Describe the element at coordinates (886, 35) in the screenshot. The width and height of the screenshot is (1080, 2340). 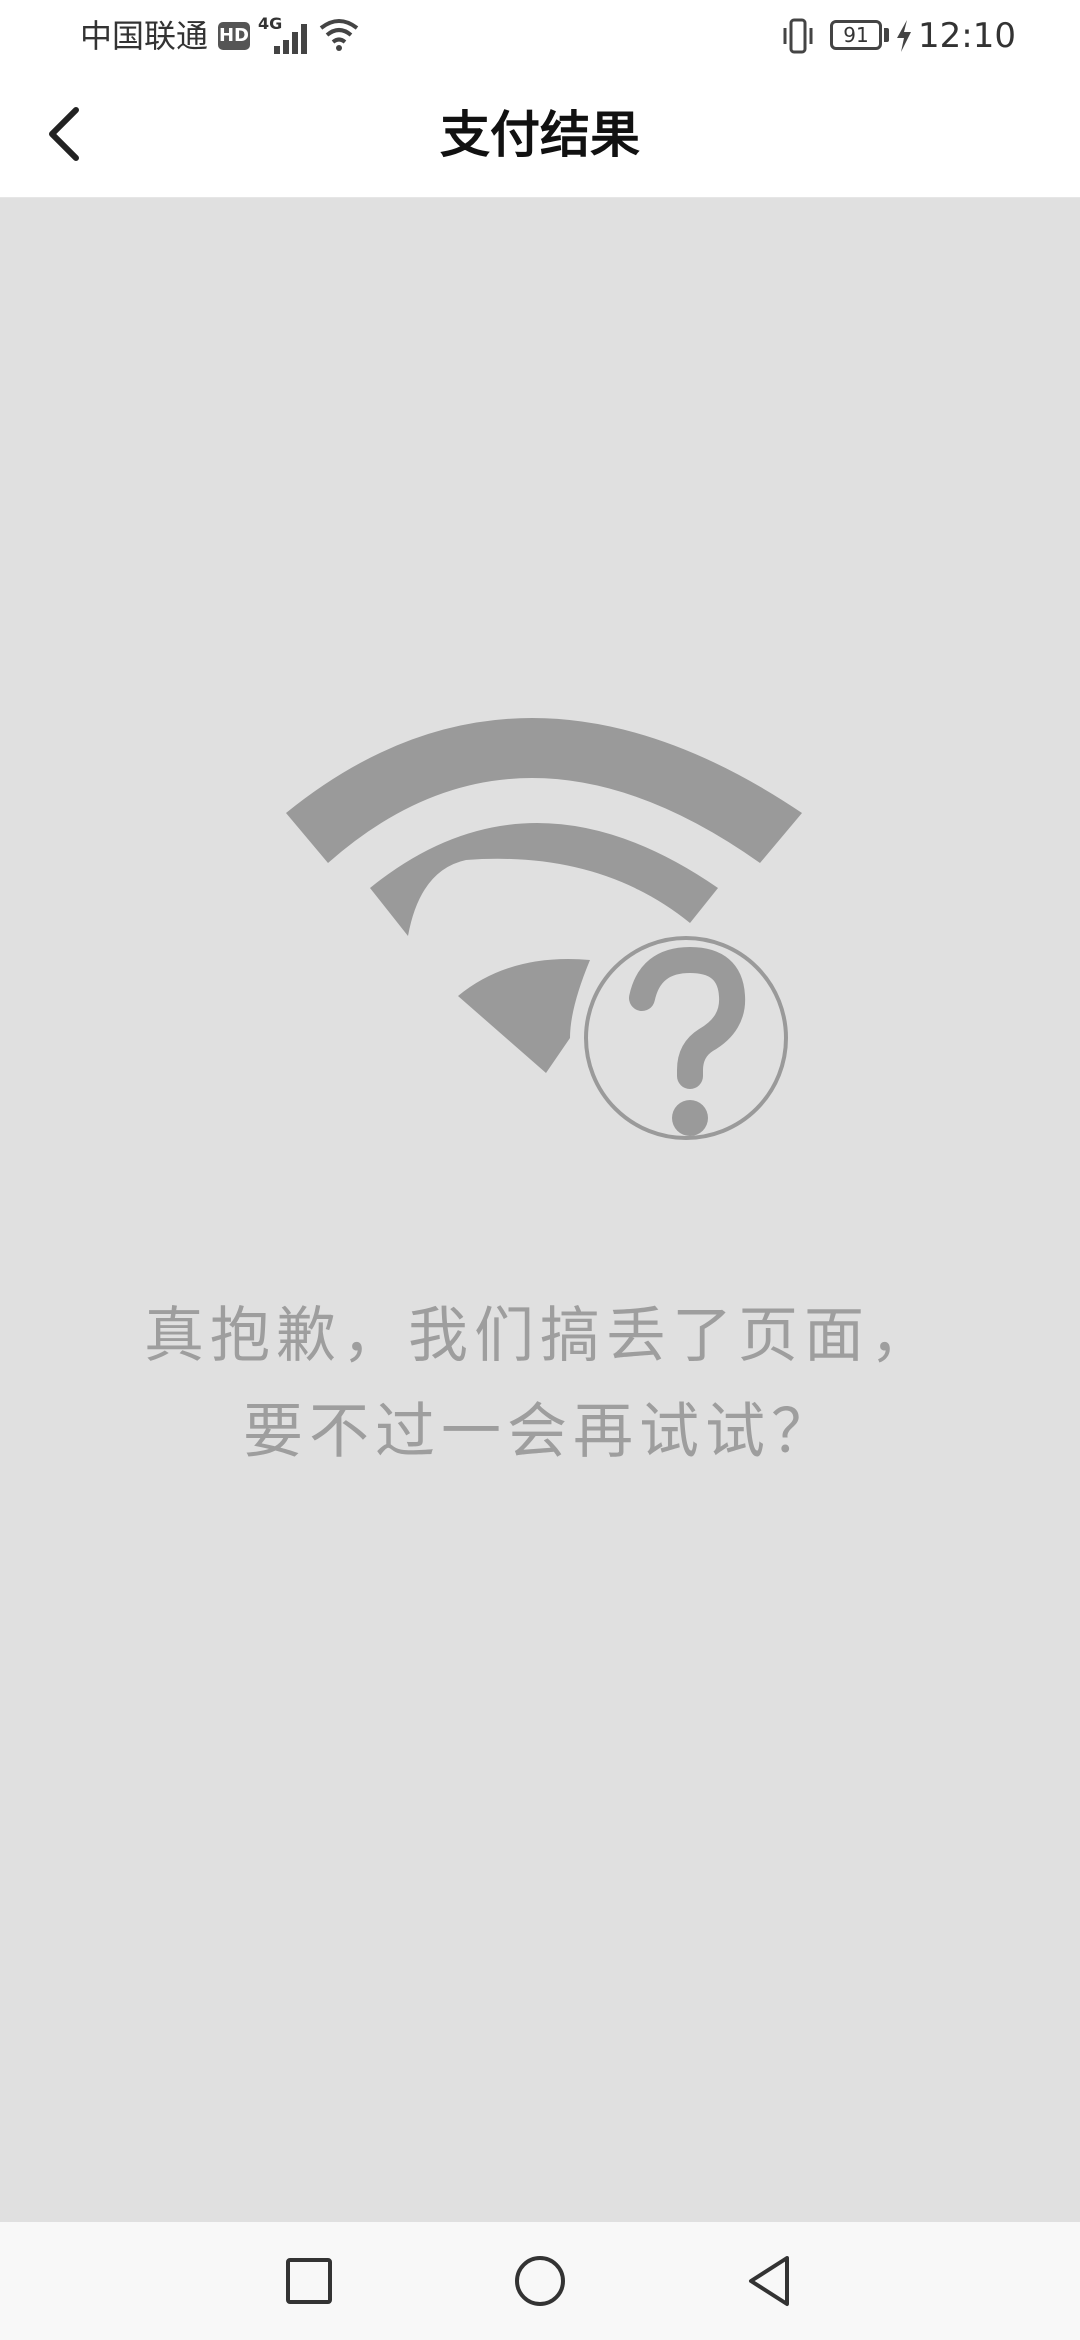
I see `battery-tip` at that location.